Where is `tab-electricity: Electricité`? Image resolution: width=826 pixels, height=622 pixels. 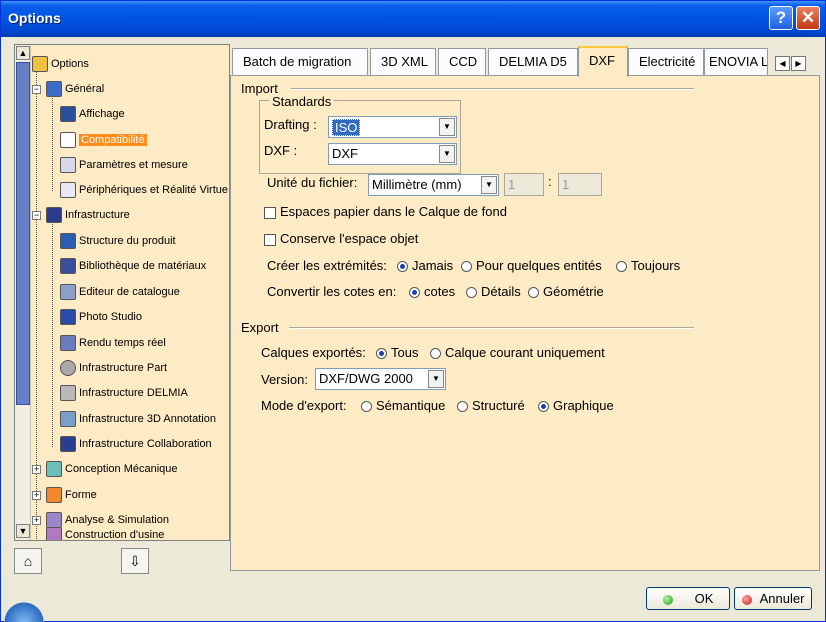 tab-electricity: Electricité is located at coordinates (666, 61).